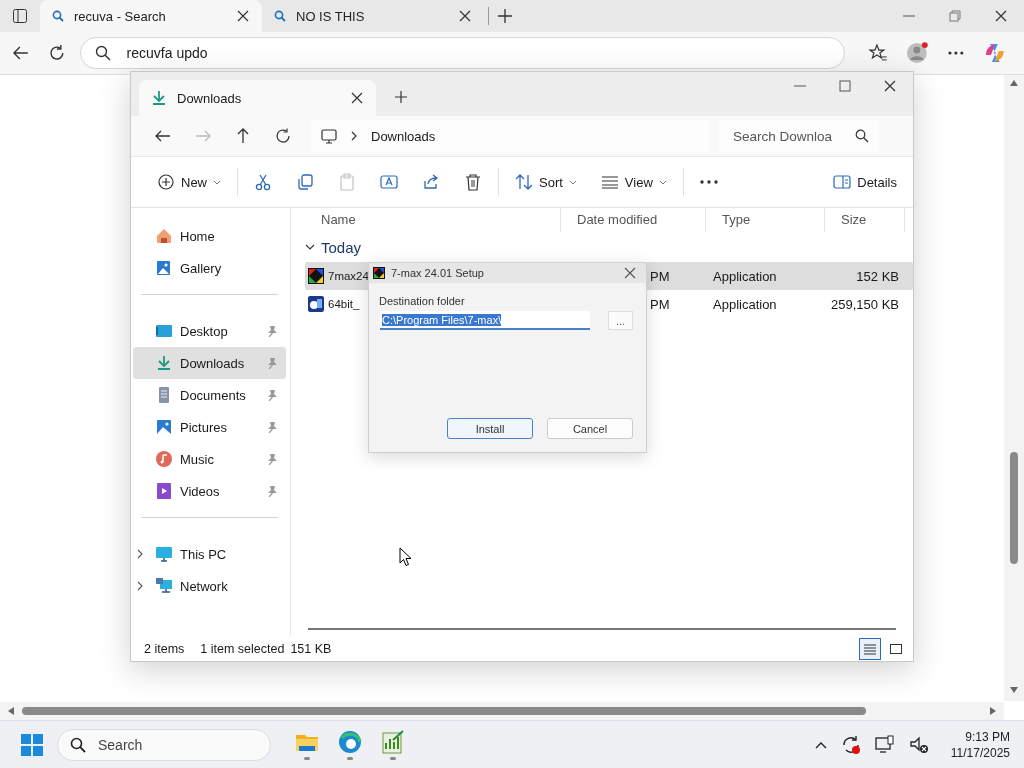  Describe the element at coordinates (422, 301) in the screenshot. I see `field-label: Destination folder` at that location.